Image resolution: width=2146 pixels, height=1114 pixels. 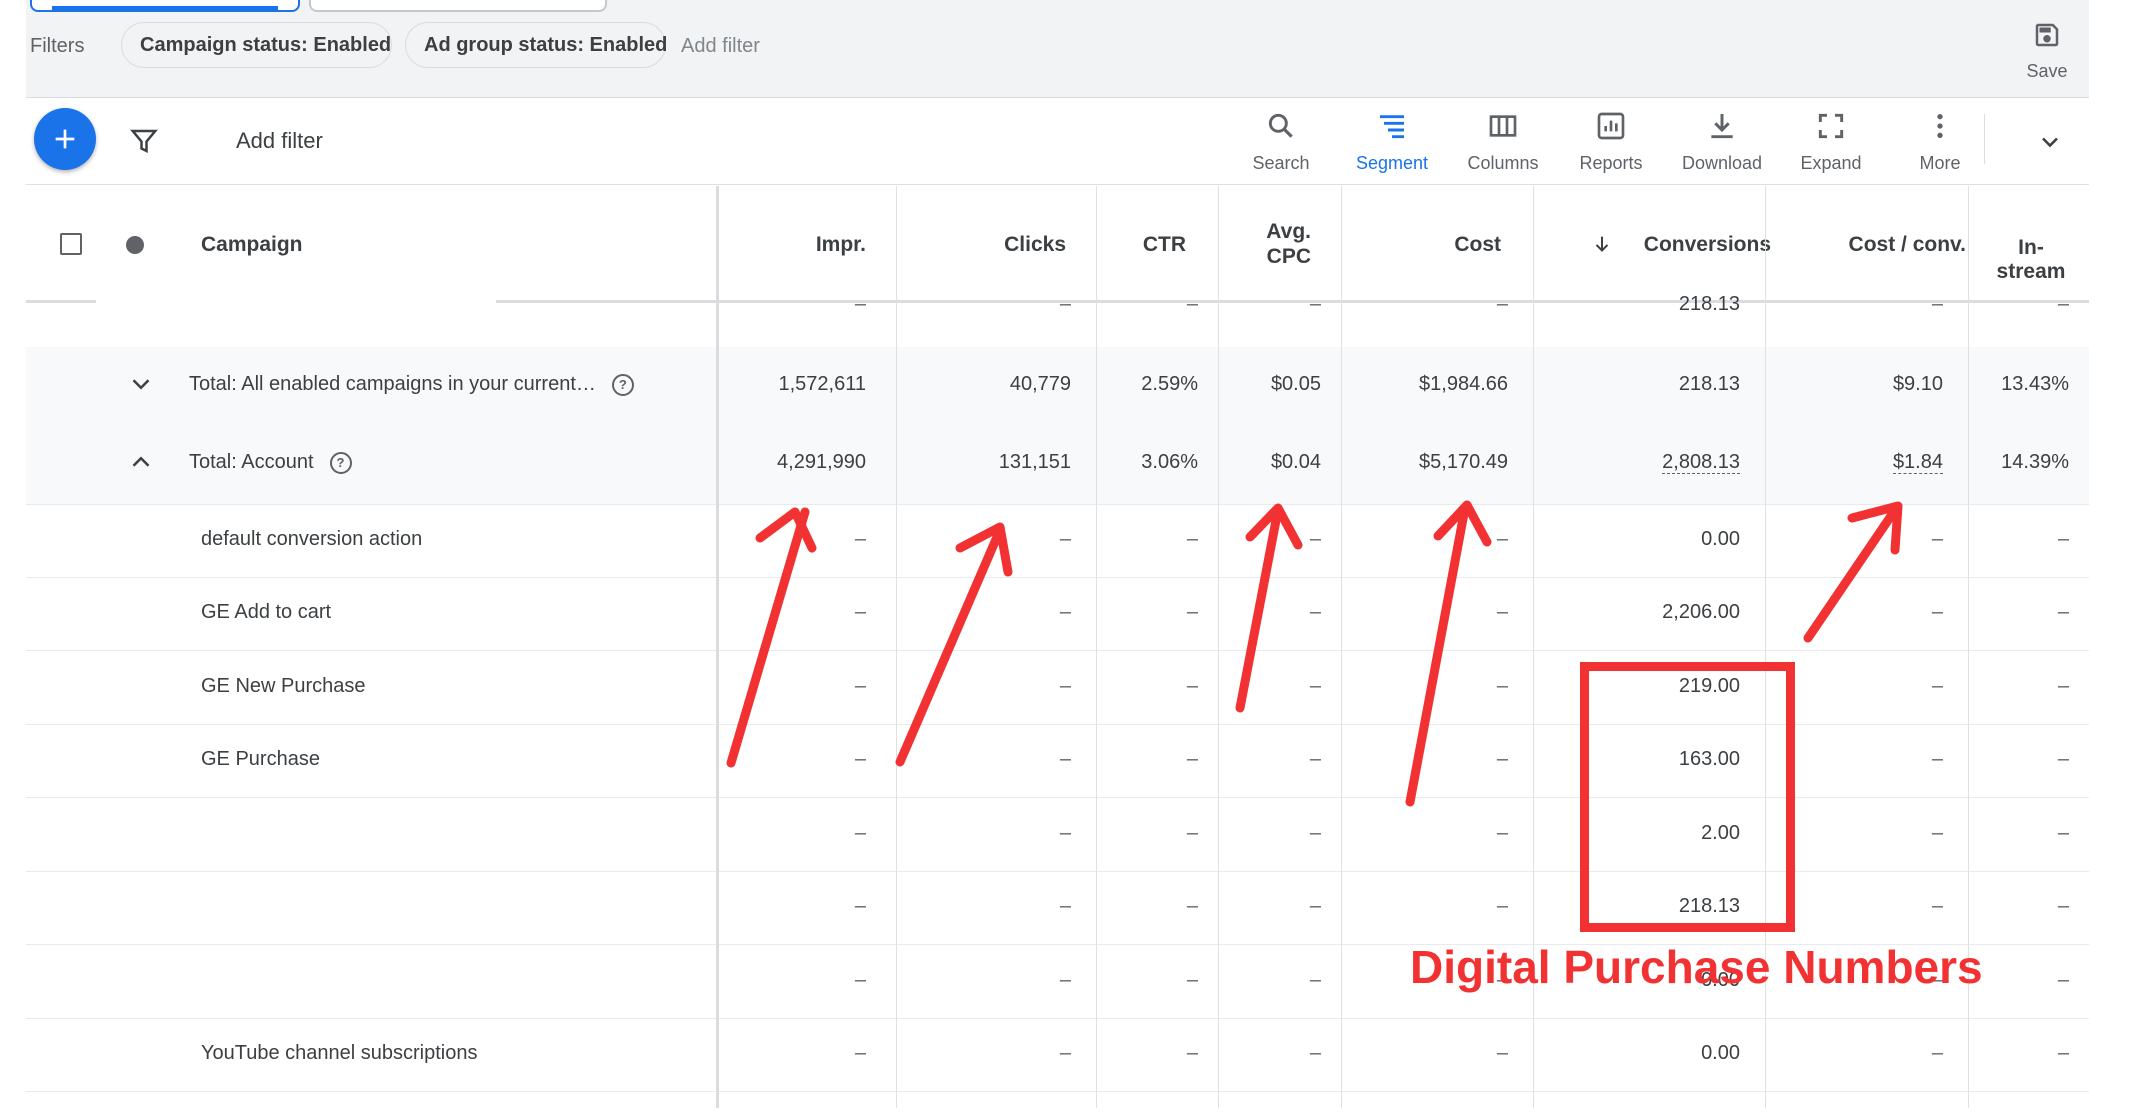 I want to click on segment-icon, so click(x=1392, y=127).